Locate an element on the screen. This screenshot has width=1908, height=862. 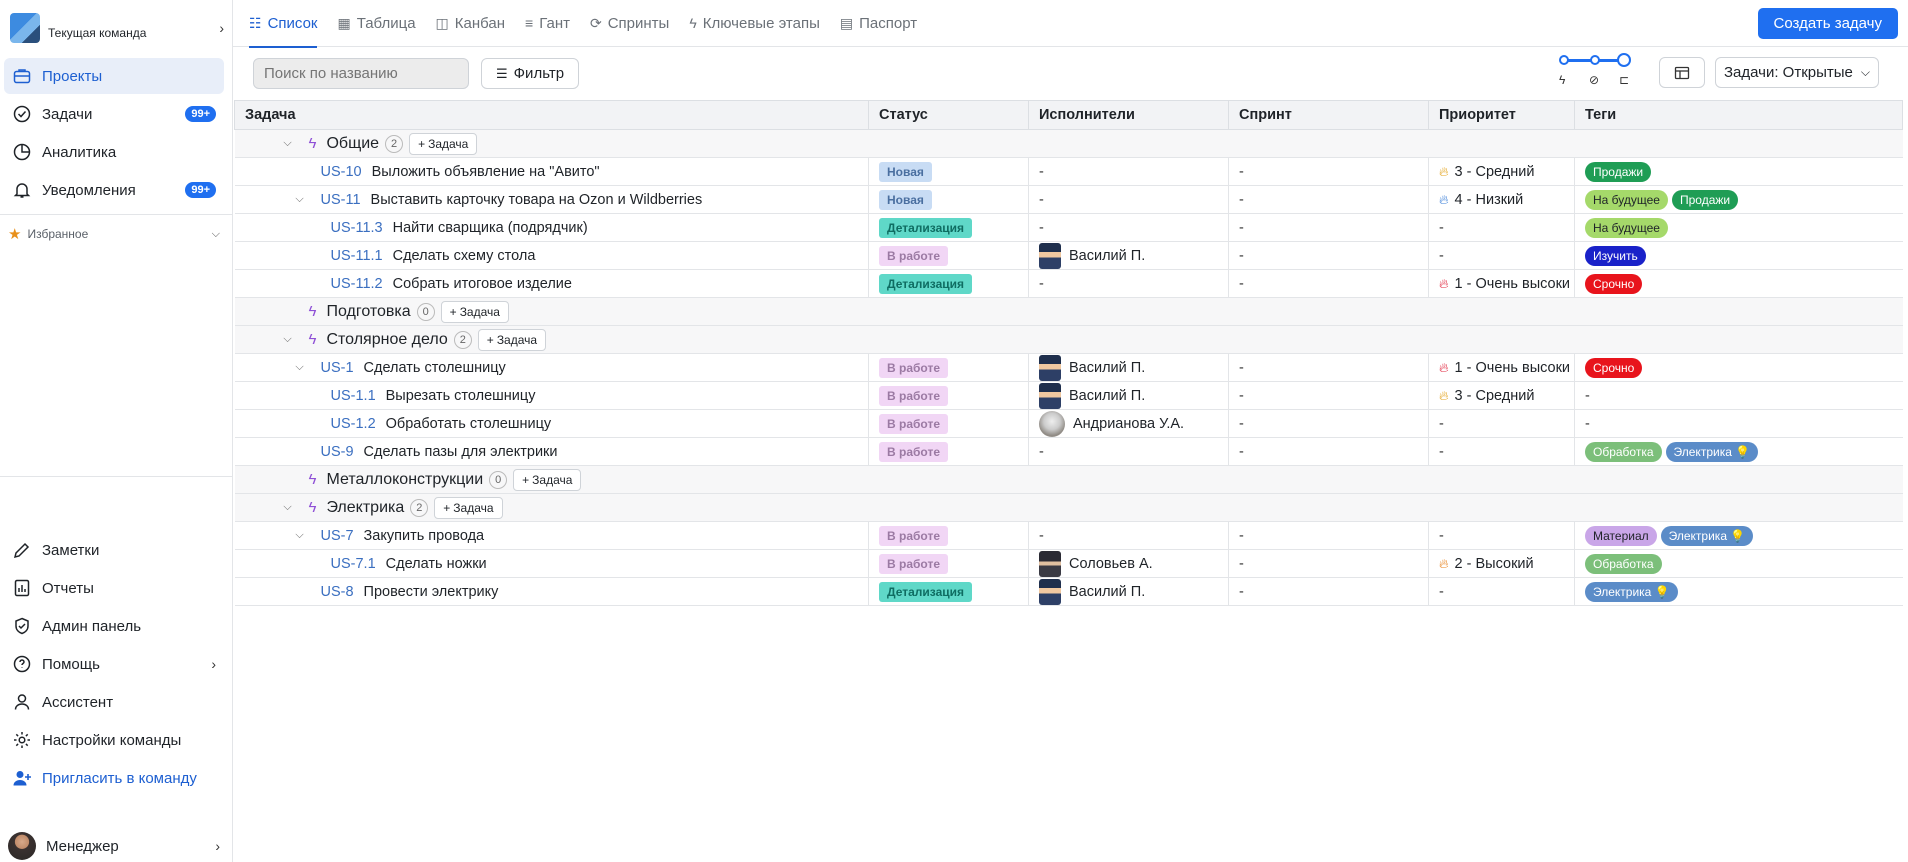
user-menu: Менеджер › is located at coordinates (116, 844).